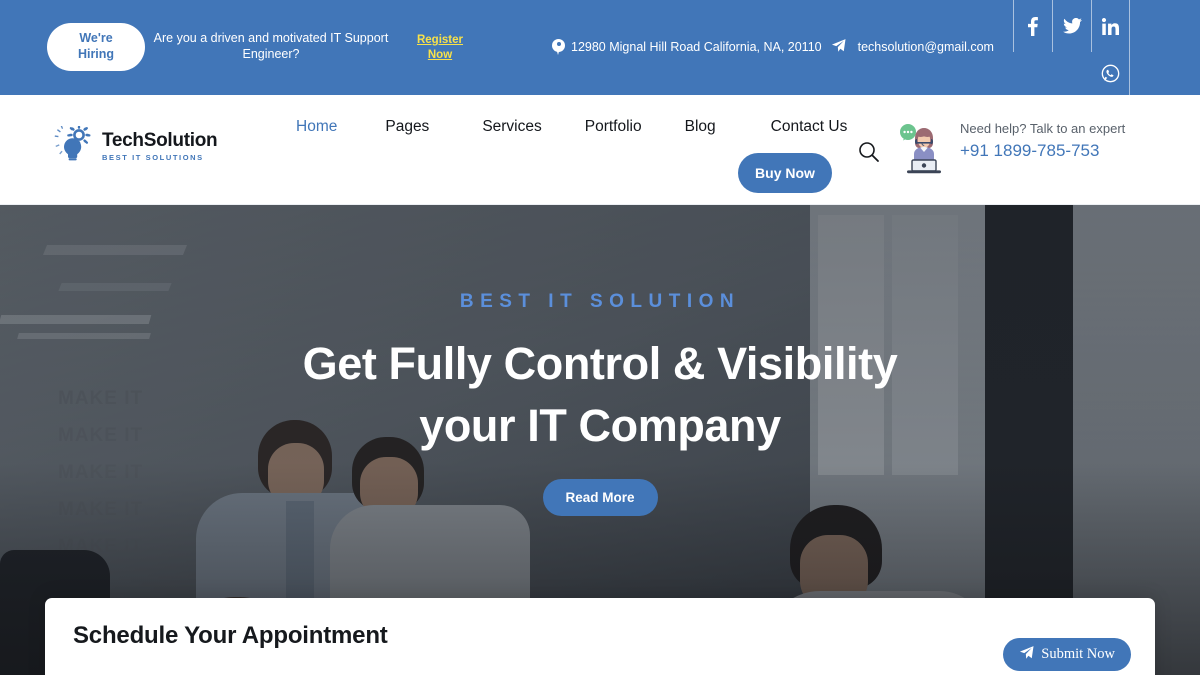  I want to click on hero-kicker: BEST IT SOLUTION, so click(600, 301).